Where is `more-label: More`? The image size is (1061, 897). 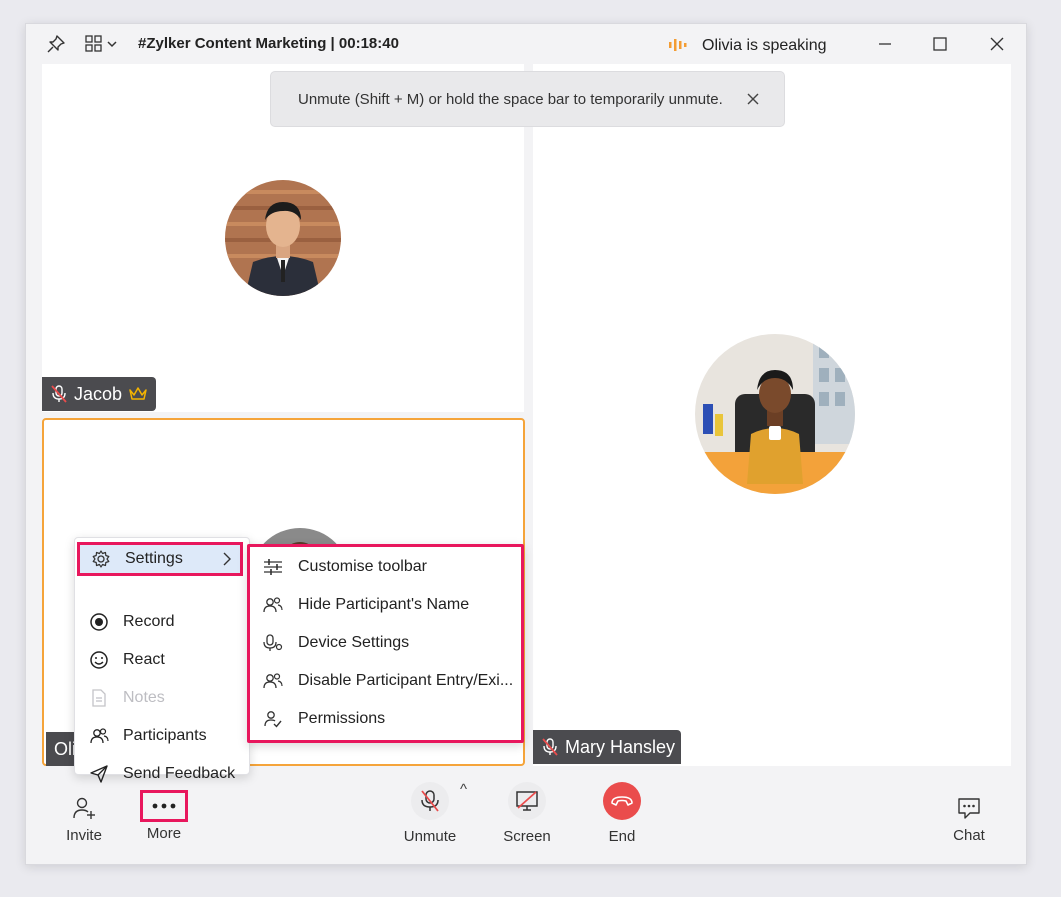 more-label: More is located at coordinates (164, 833).